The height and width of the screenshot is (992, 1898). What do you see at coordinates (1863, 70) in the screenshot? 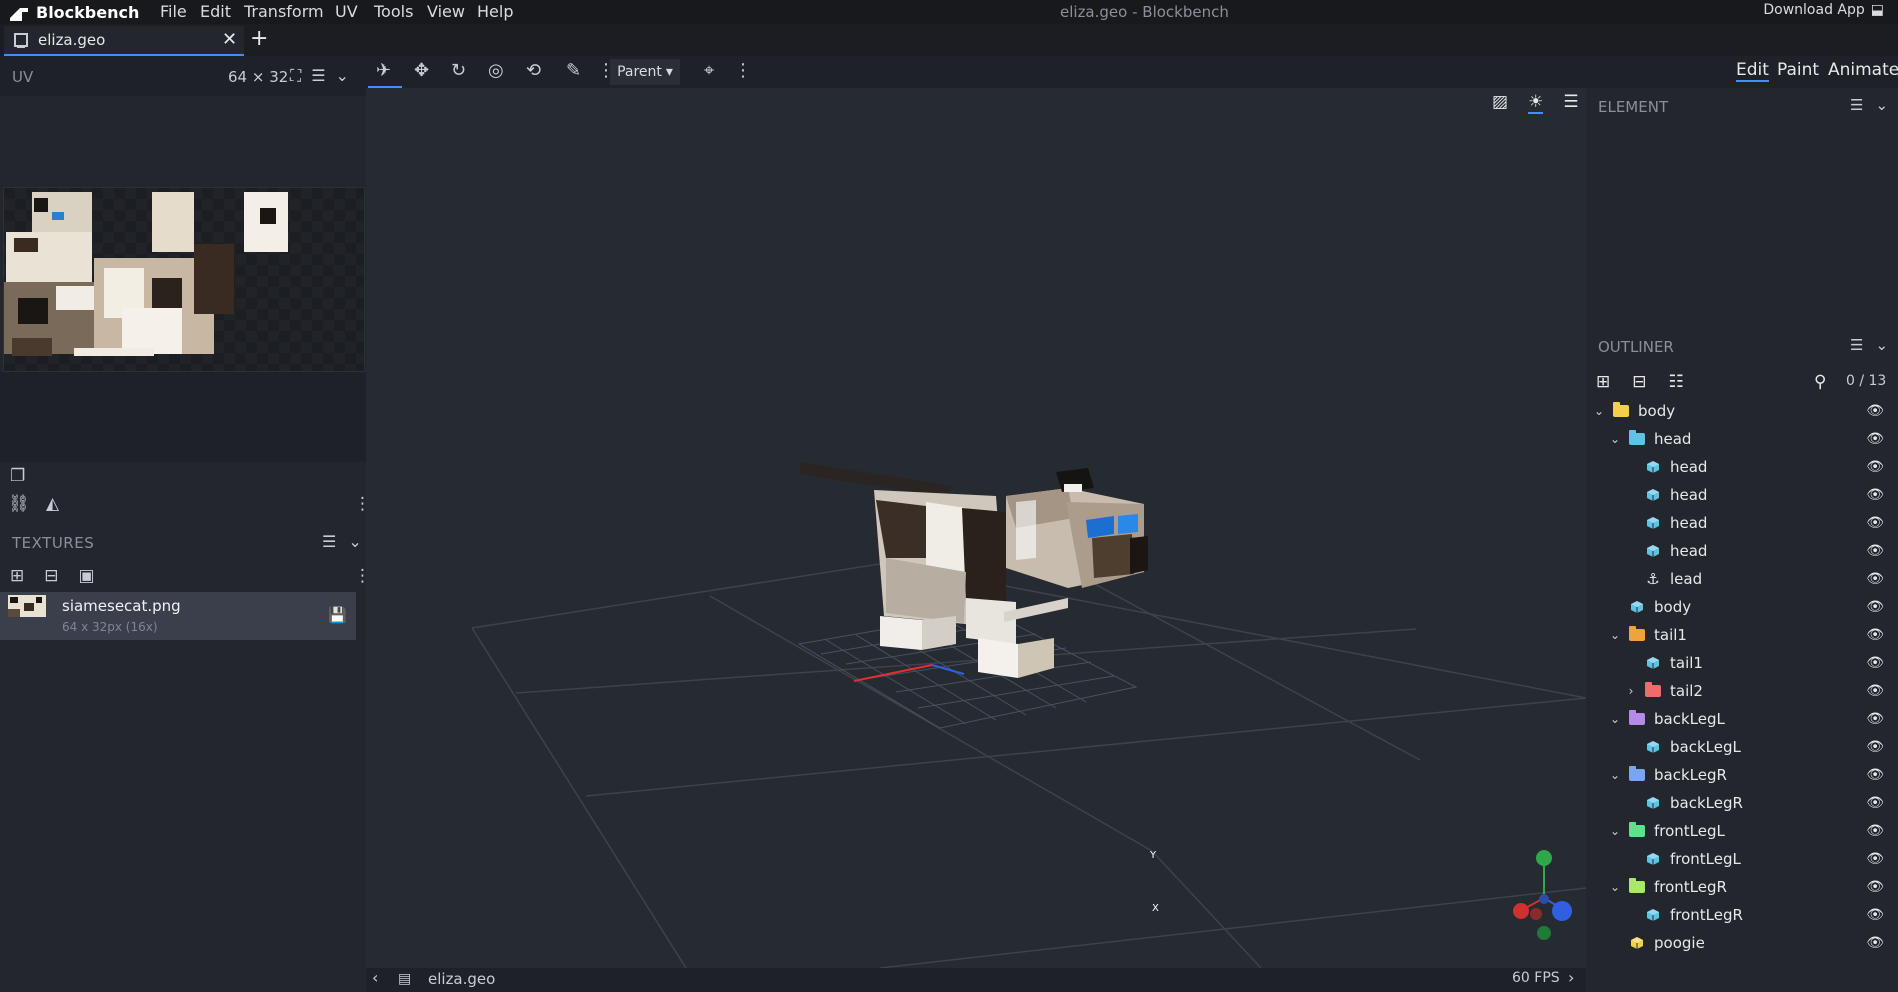
I see `tab-animate: Animate` at bounding box center [1863, 70].